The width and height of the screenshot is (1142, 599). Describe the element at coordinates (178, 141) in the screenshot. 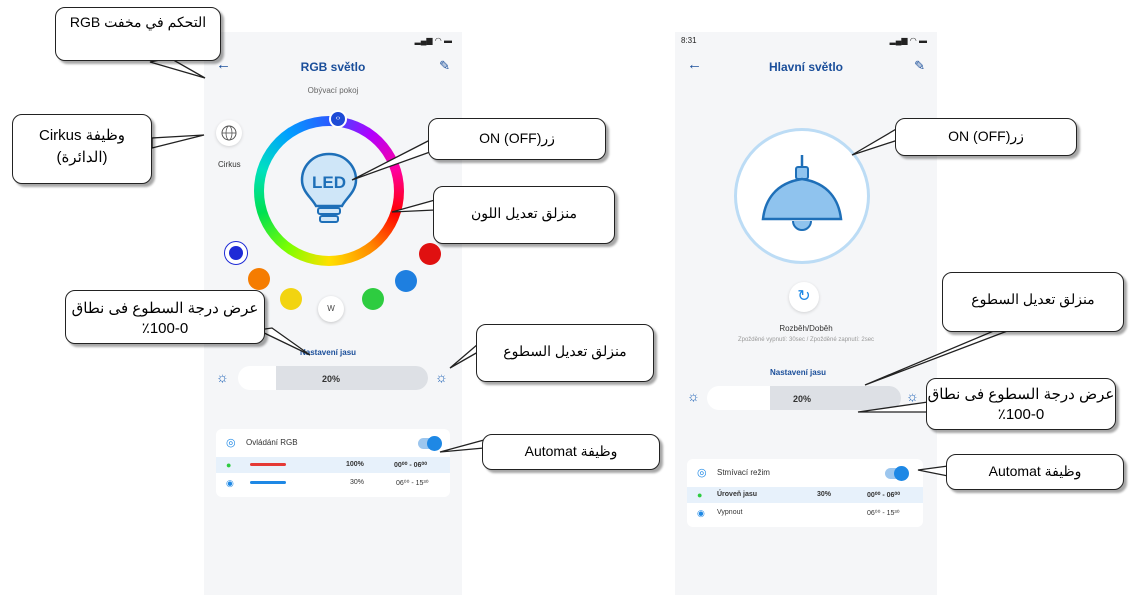

I see `pointer-cirkus` at that location.